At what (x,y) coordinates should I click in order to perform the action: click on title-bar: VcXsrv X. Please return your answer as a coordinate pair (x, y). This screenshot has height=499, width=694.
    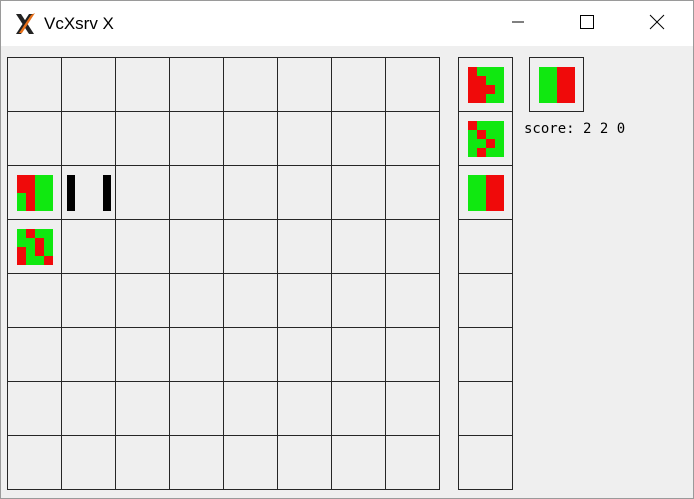
    Looking at the image, I should click on (347, 23).